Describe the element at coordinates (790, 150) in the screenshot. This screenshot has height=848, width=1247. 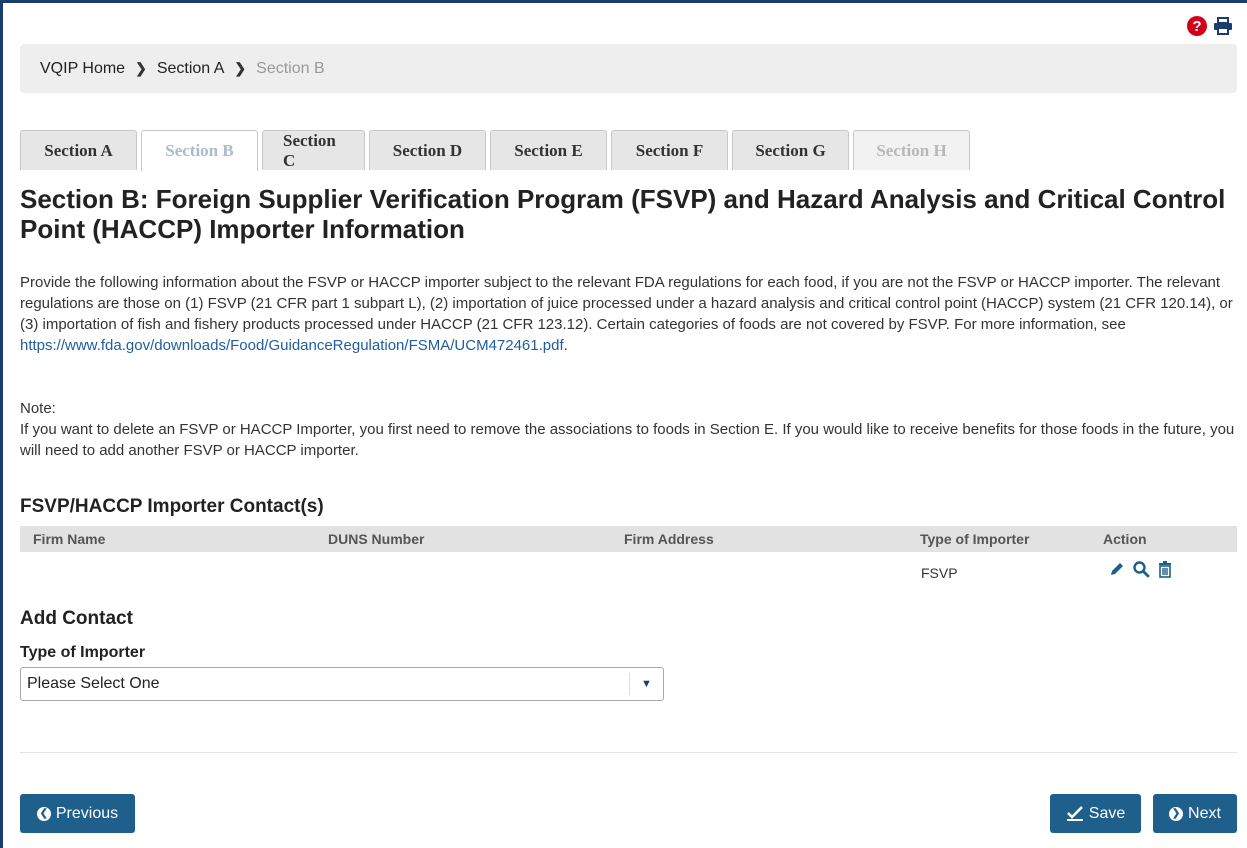
I see `tab-section-g: Section G` at that location.